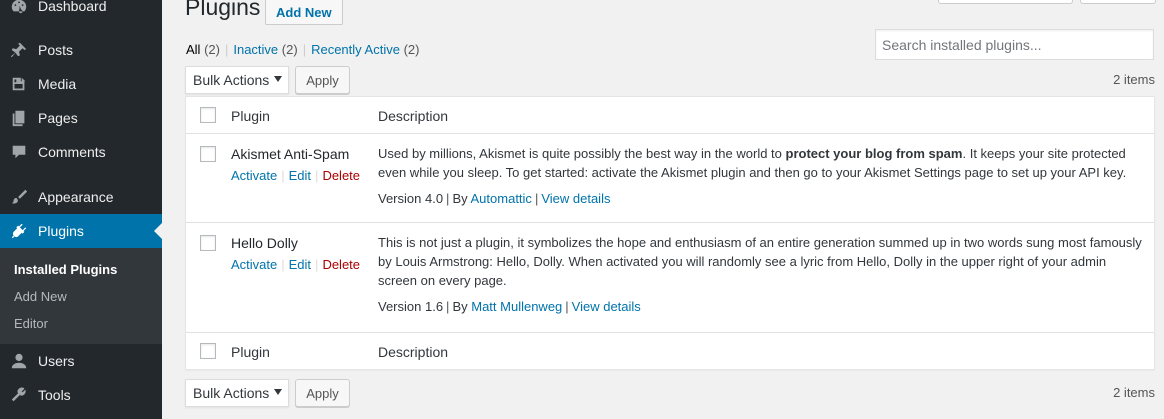 Image resolution: width=1164 pixels, height=419 pixels. What do you see at coordinates (56, 361) in the screenshot?
I see `menu-label: Users` at bounding box center [56, 361].